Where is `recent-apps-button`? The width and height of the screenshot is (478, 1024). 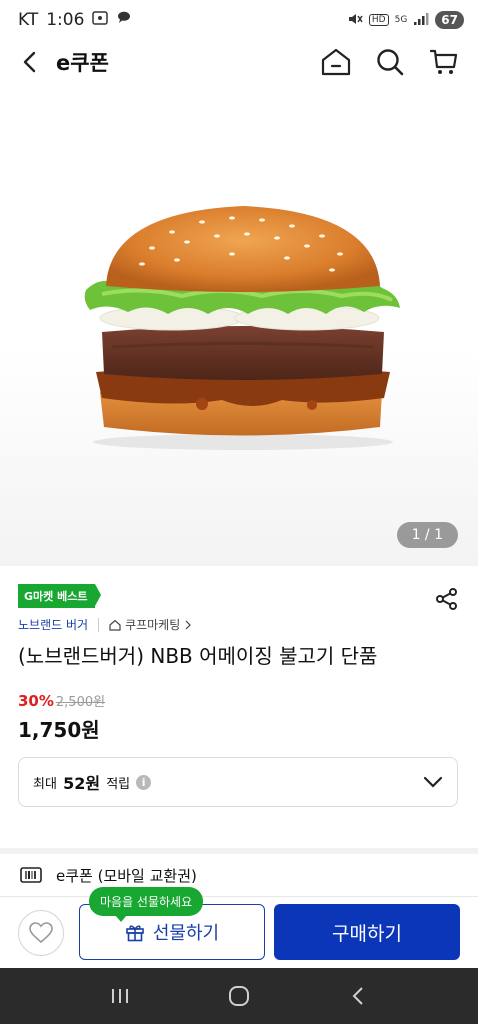
recent-apps-button is located at coordinates (120, 996).